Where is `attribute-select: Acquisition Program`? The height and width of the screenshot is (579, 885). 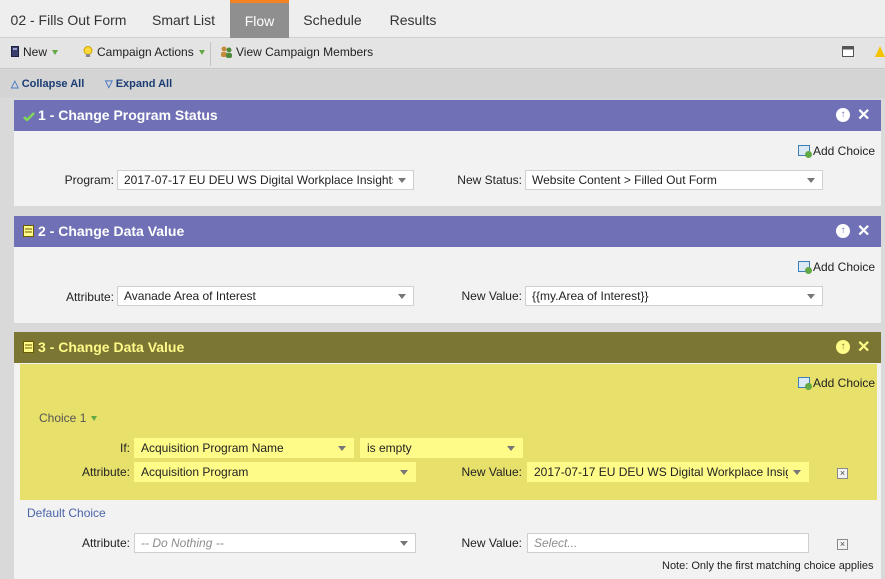 attribute-select: Acquisition Program is located at coordinates (275, 472).